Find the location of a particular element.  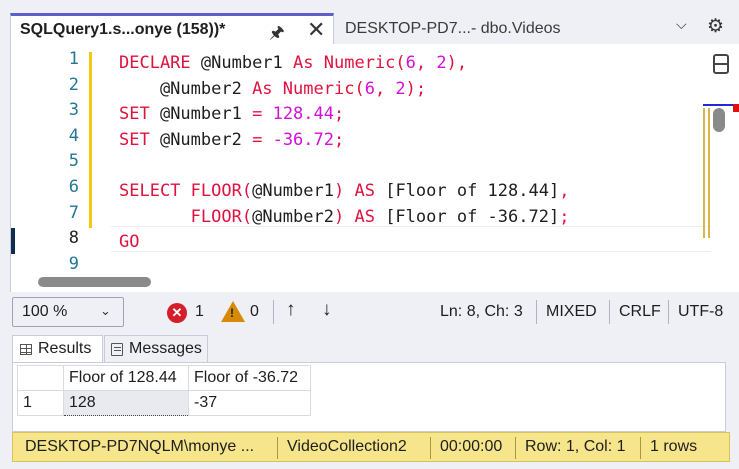

header-row: Floor of 128.44 Floor of -36.72 is located at coordinates (164, 378).